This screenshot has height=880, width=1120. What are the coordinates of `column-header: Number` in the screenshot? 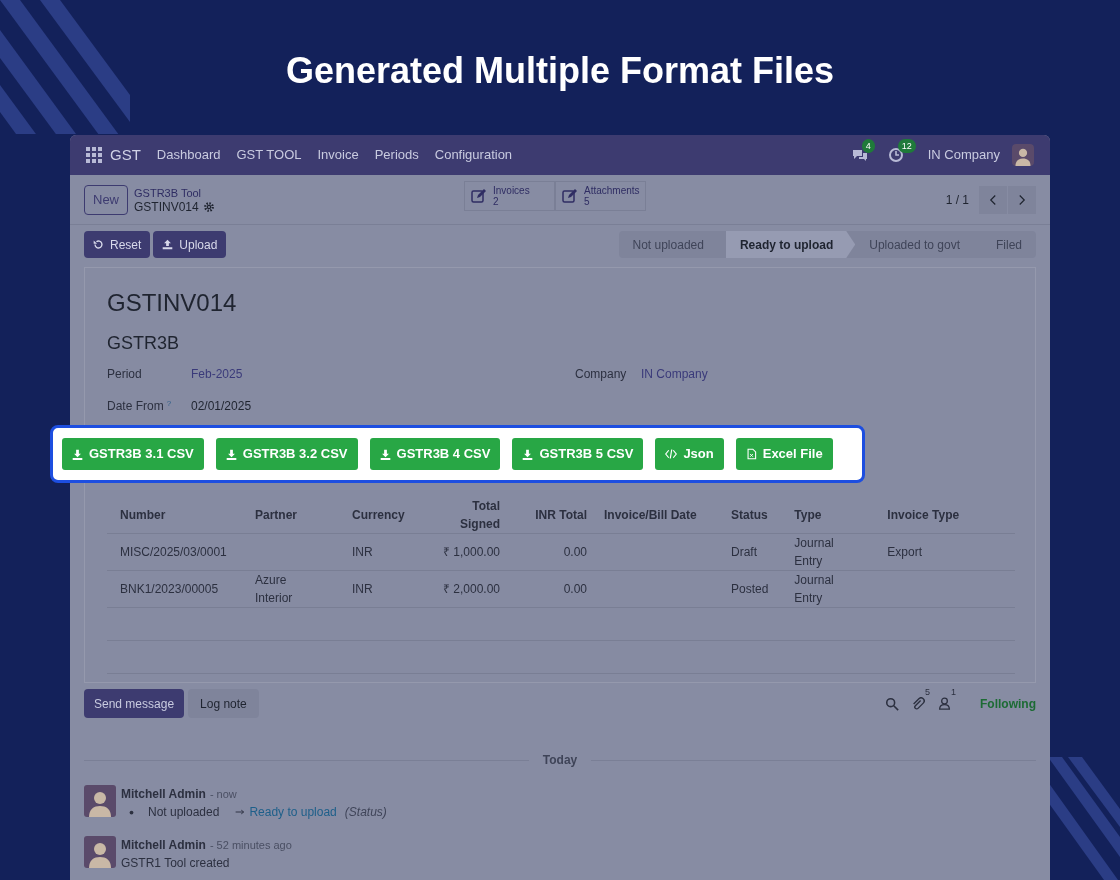 It's located at (174, 515).